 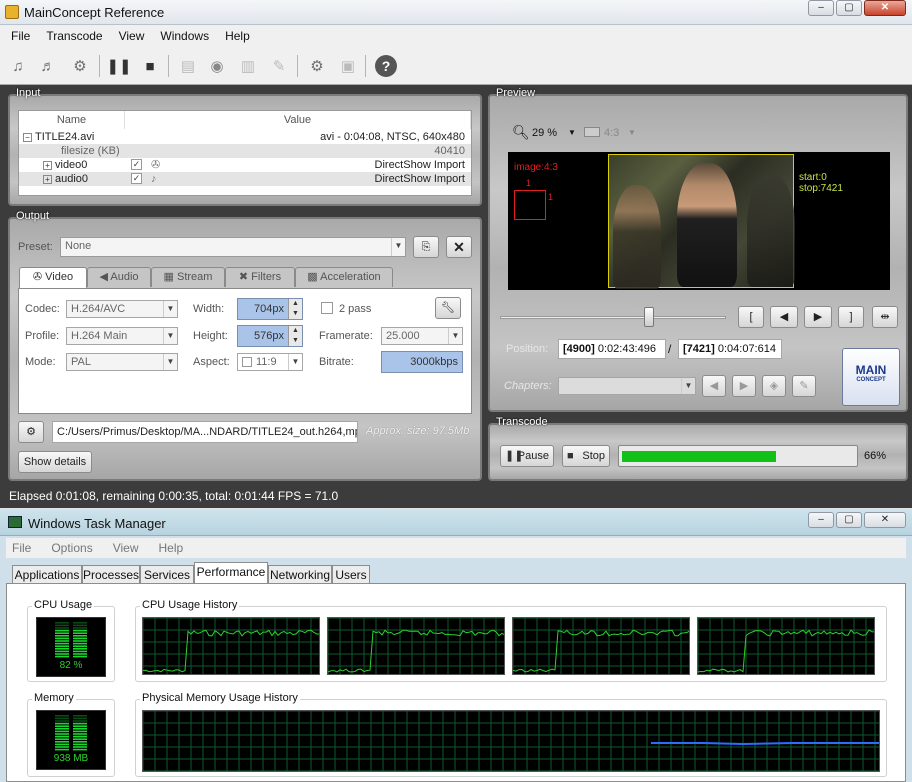 What do you see at coordinates (167, 574) in the screenshot?
I see `tab-services: Services` at bounding box center [167, 574].